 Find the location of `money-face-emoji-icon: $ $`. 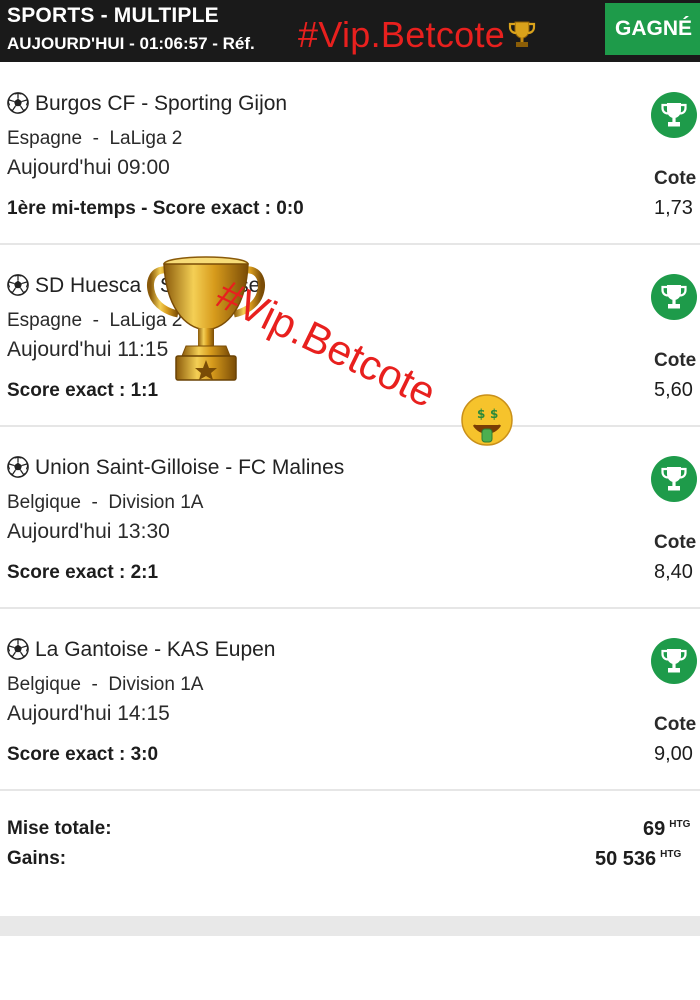

money-face-emoji-icon: $ $ is located at coordinates (487, 422).